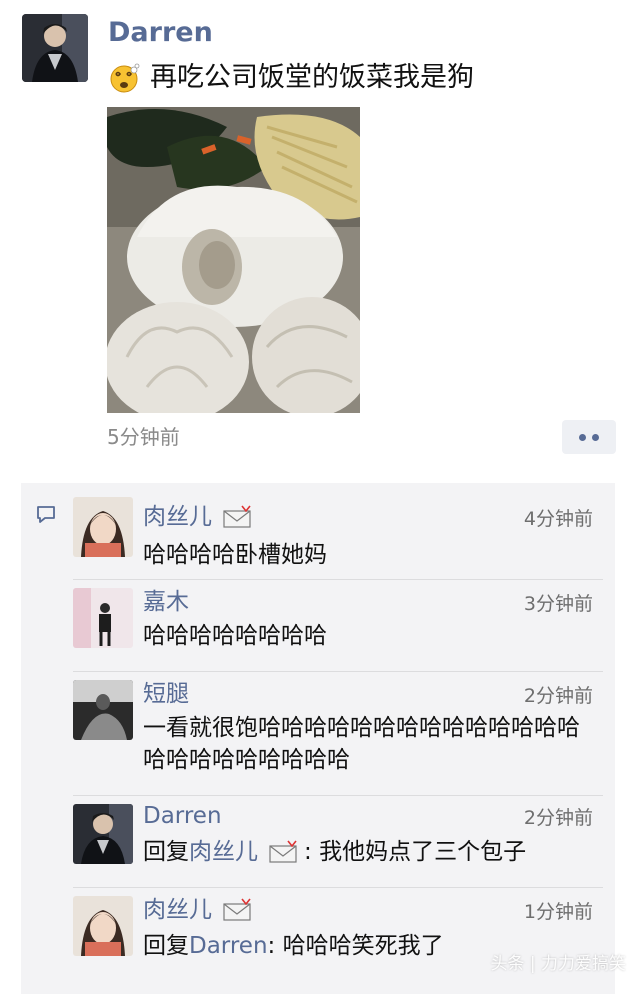 The image size is (640, 994). What do you see at coordinates (312, 77) in the screenshot?
I see `post-text: 再吃公司饭堂的饭菜我是狗` at bounding box center [312, 77].